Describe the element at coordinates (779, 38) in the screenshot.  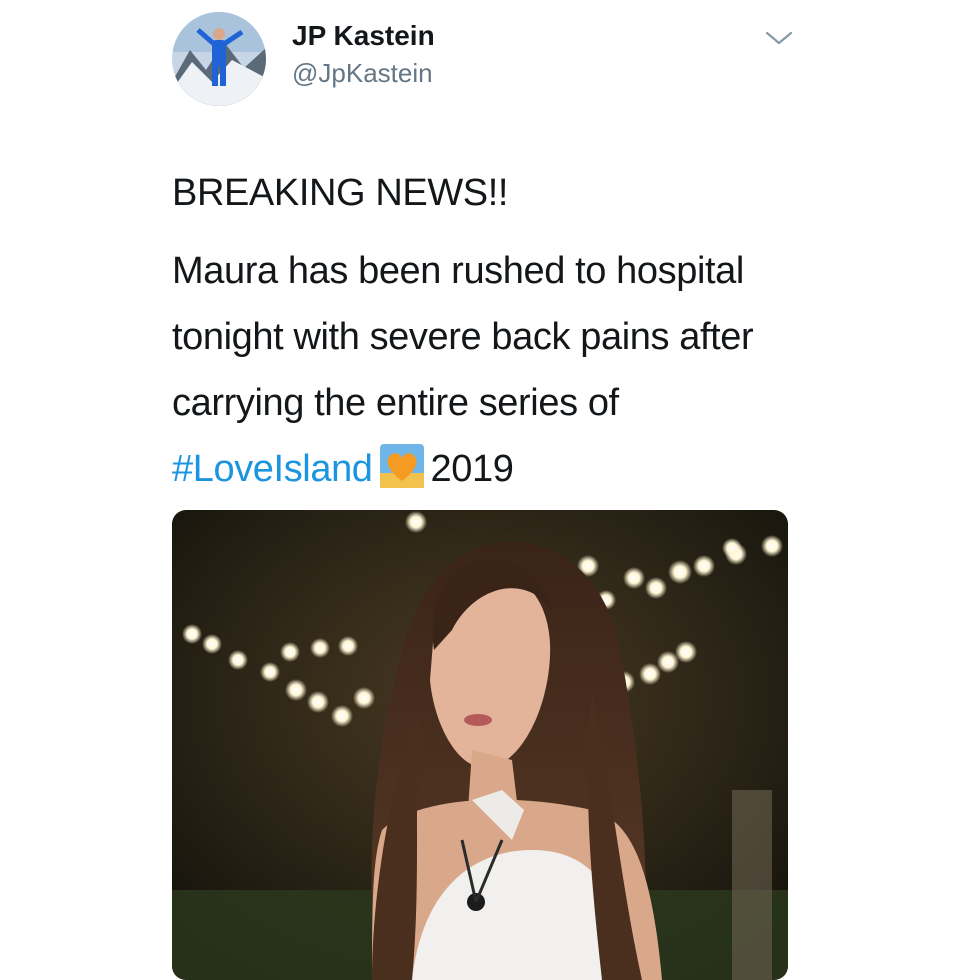
I see `chevron-down-icon` at that location.